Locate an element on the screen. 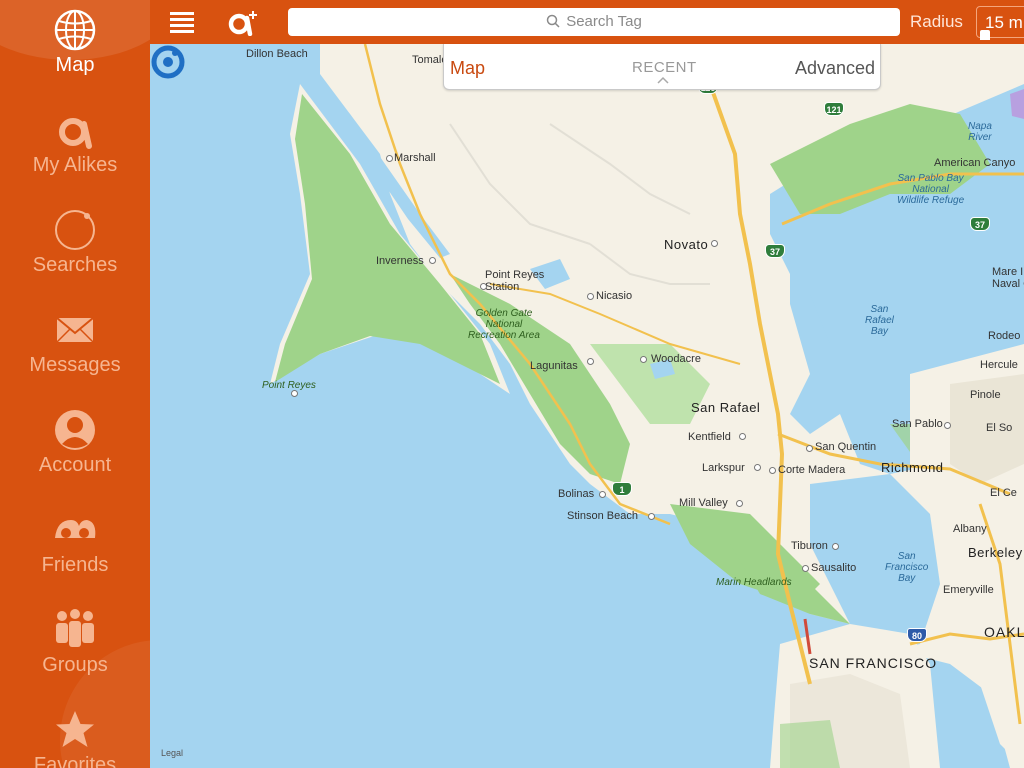 The width and height of the screenshot is (1024, 768). route-shield: 1 is located at coordinates (622, 489).